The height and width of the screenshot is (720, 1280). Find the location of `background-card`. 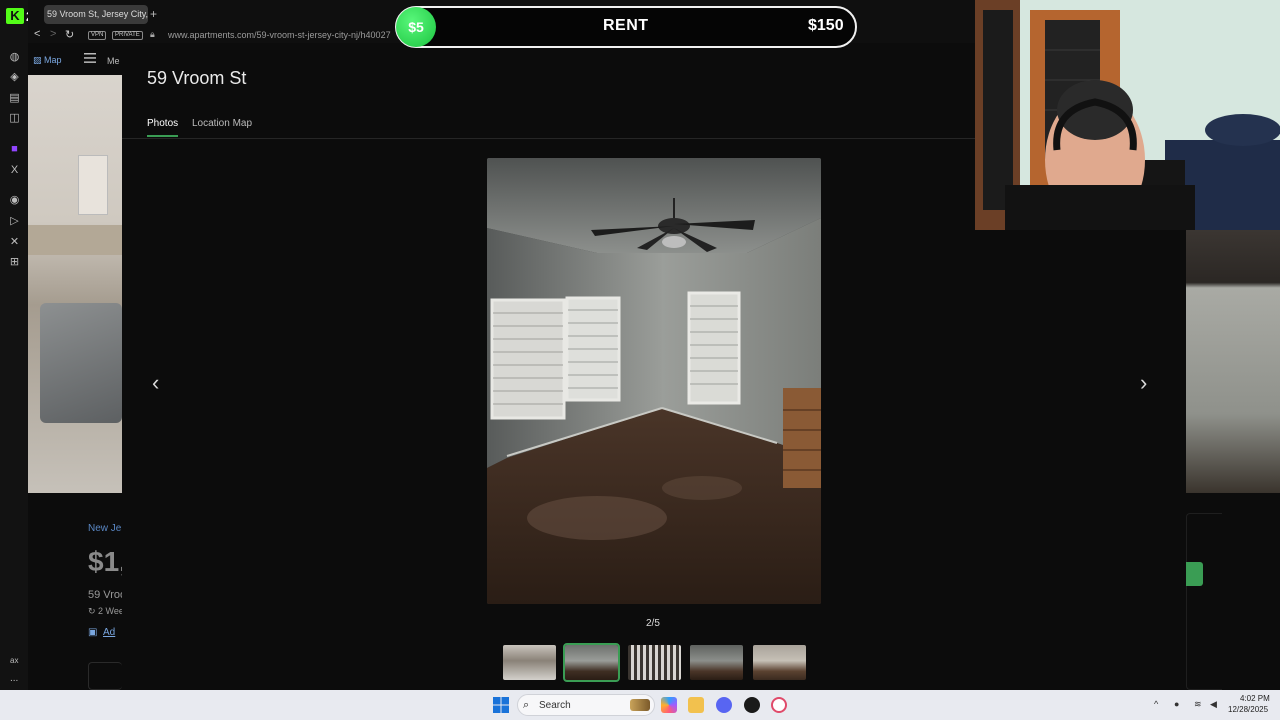

background-card is located at coordinates (105, 676).